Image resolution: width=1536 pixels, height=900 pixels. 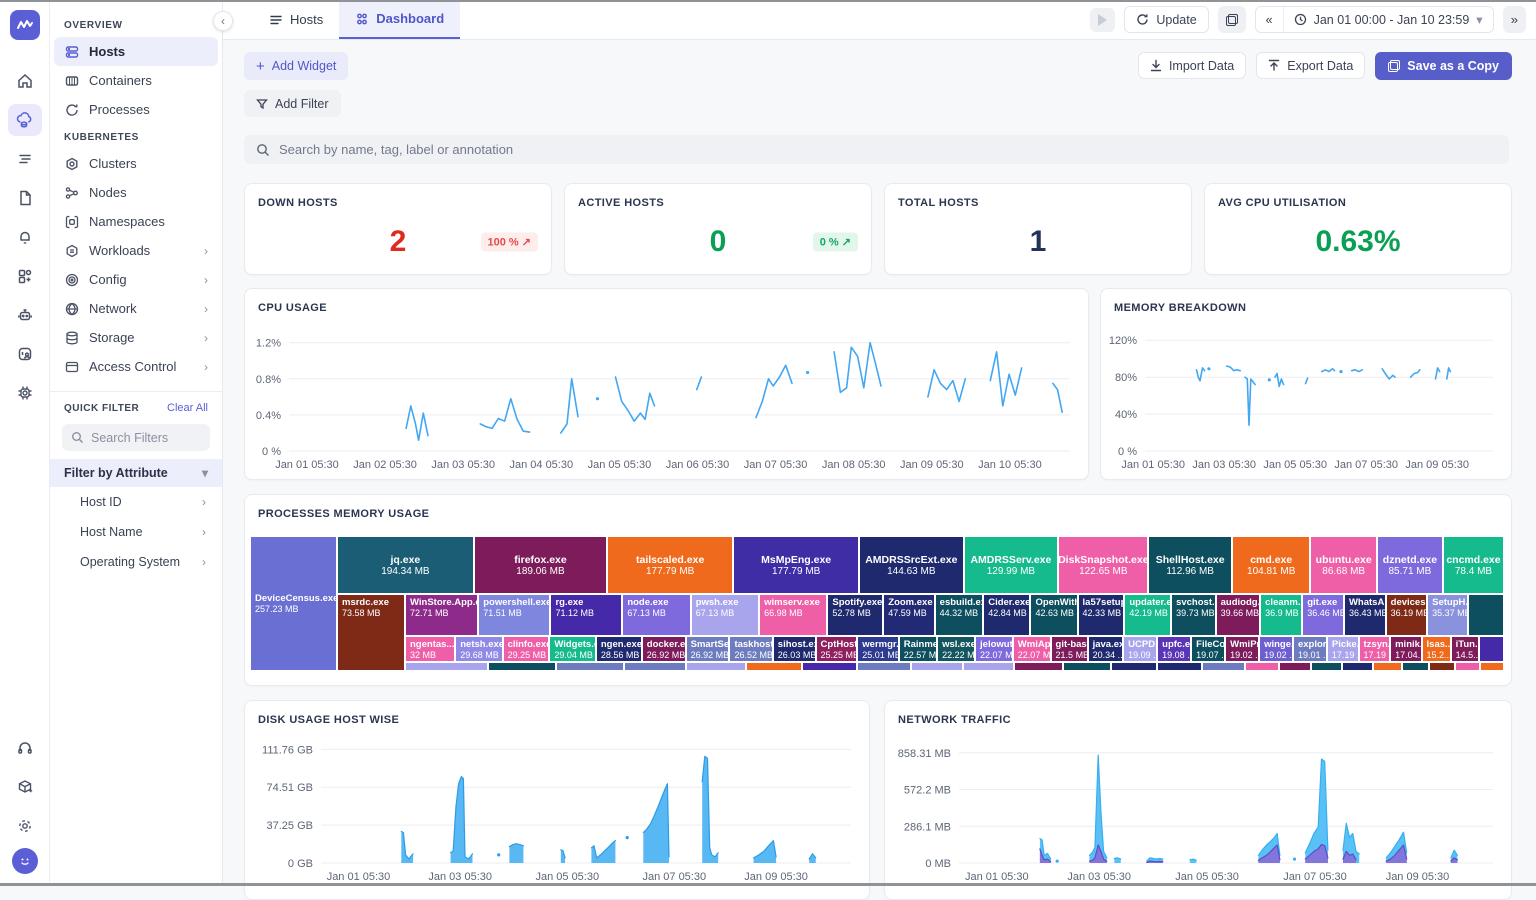 What do you see at coordinates (1271, 565) in the screenshot?
I see `treemap-node: cmd.exe 104.81 MB` at bounding box center [1271, 565].